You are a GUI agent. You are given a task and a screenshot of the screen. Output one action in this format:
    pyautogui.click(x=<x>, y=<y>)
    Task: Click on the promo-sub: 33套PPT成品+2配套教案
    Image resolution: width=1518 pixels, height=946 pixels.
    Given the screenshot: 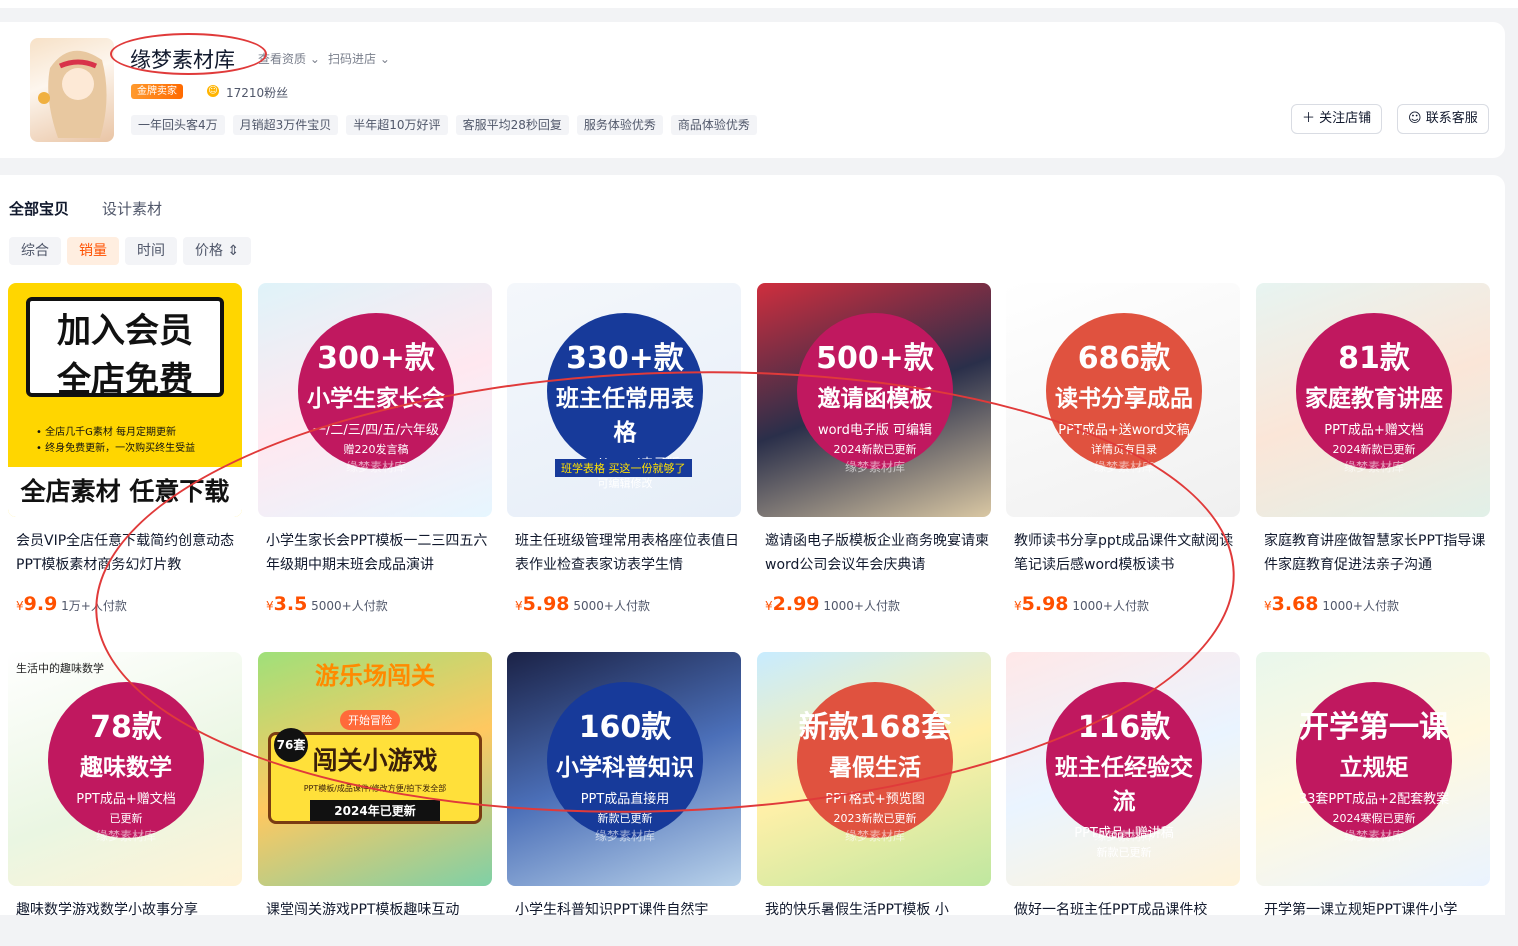 What is the action you would take?
    pyautogui.click(x=1374, y=799)
    